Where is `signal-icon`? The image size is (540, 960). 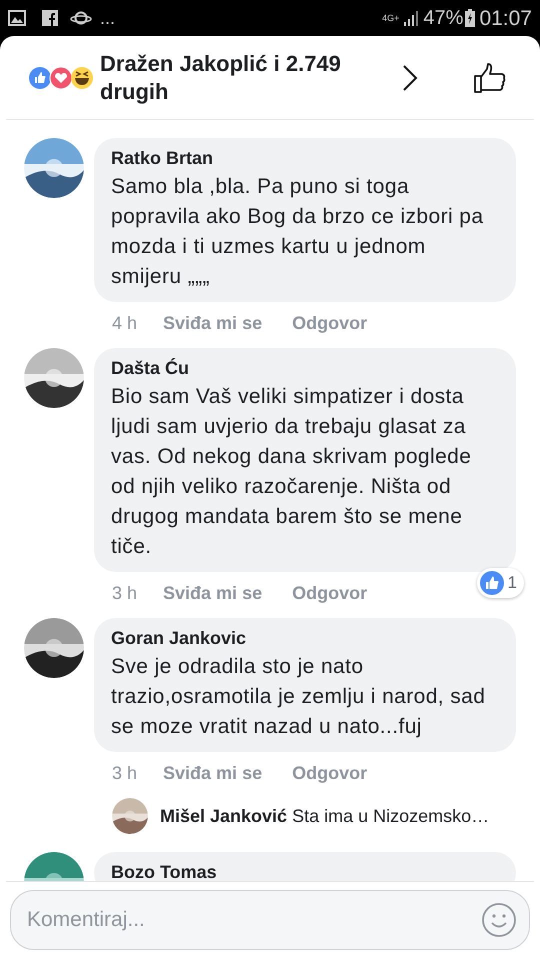 signal-icon is located at coordinates (411, 18).